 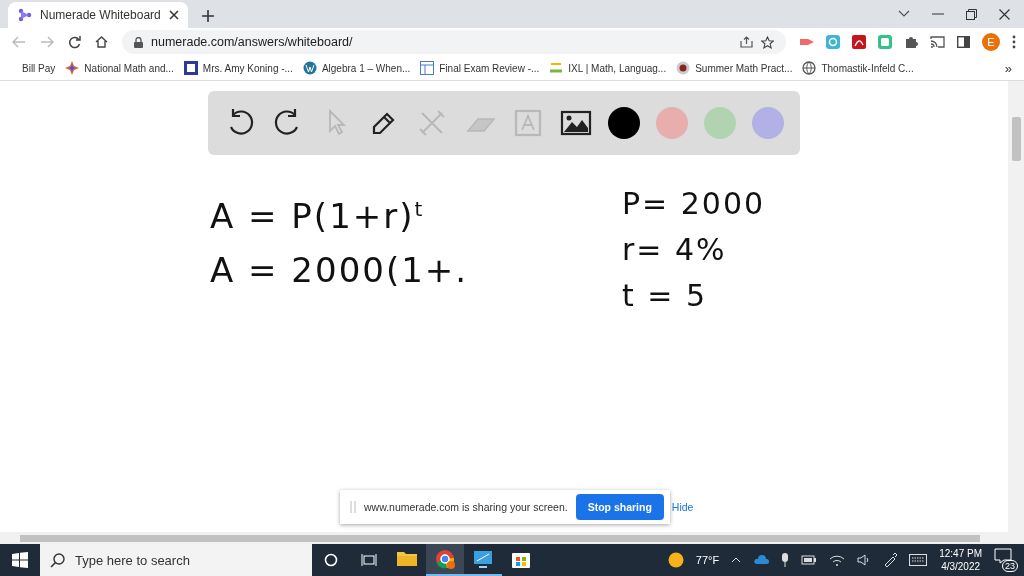 What do you see at coordinates (665, 296) in the screenshot?
I see `handwritten-text: t = 5` at bounding box center [665, 296].